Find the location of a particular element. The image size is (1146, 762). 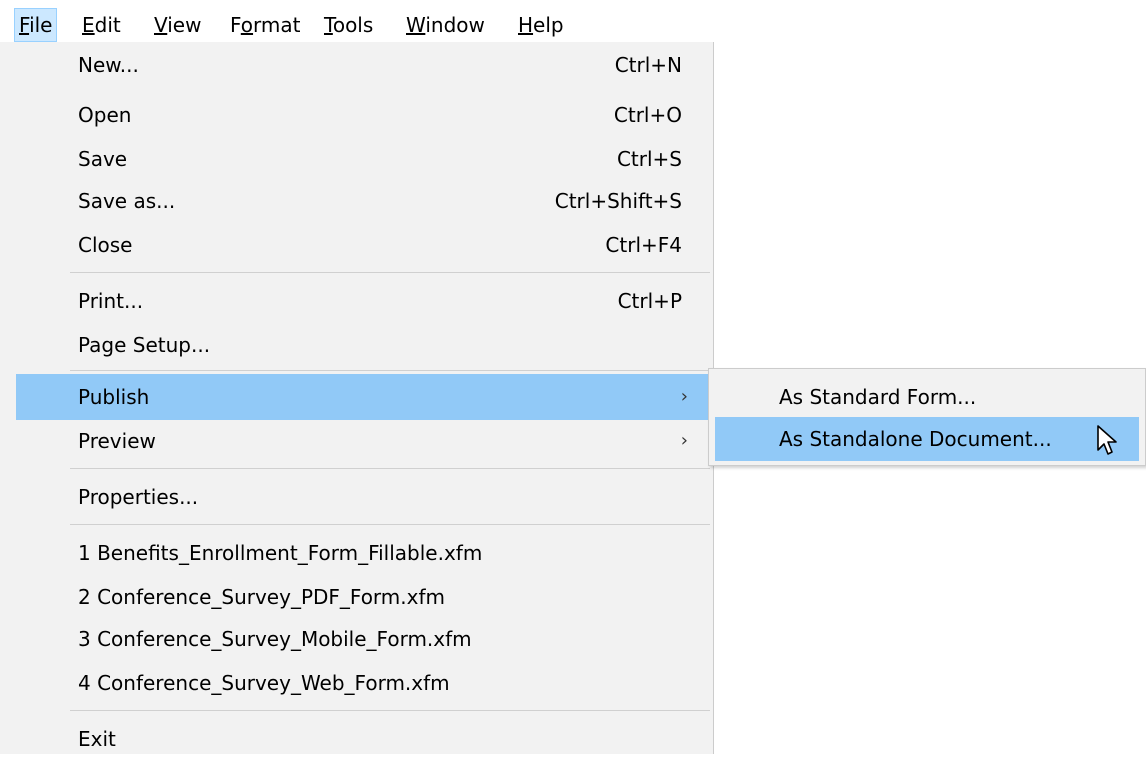

mouse-pointer-icon is located at coordinates (1107, 440).